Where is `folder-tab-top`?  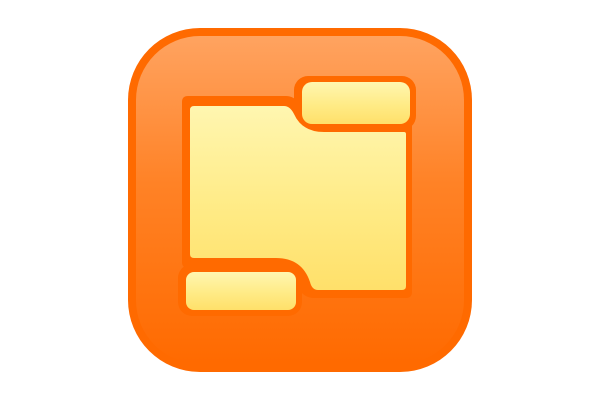 folder-tab-top is located at coordinates (356, 103).